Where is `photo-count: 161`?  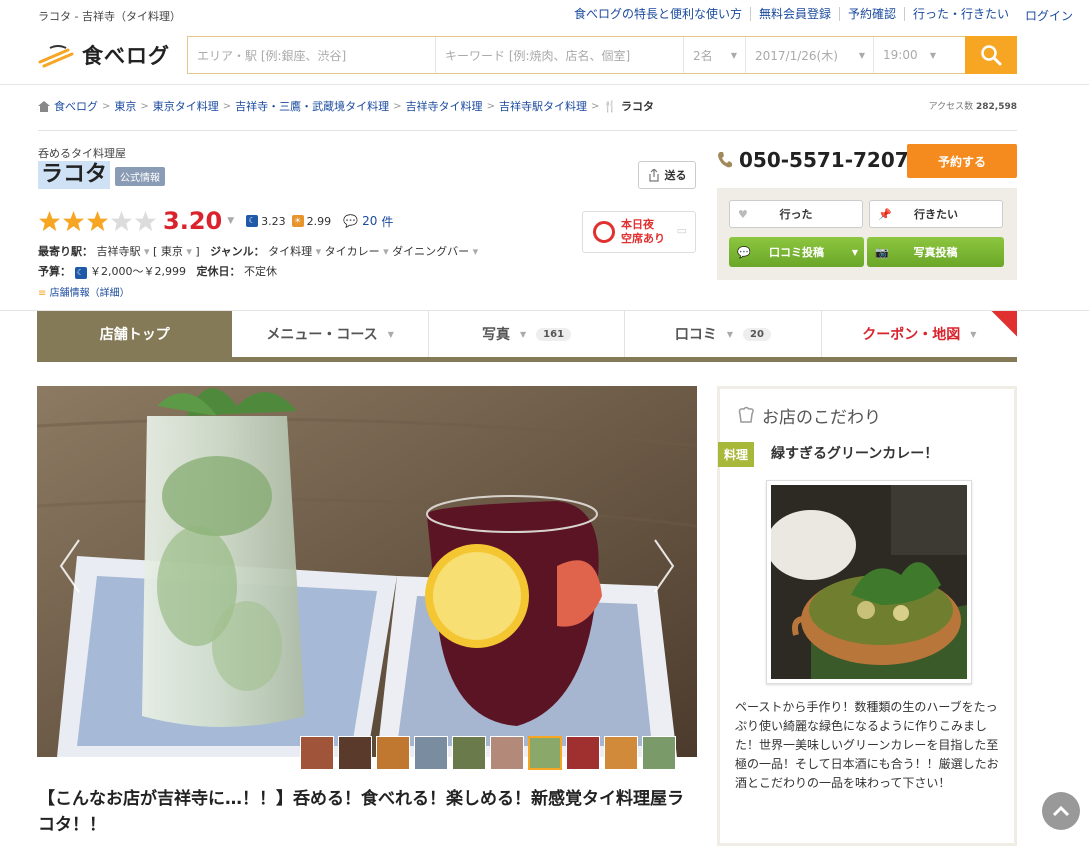
photo-count: 161 is located at coordinates (554, 334).